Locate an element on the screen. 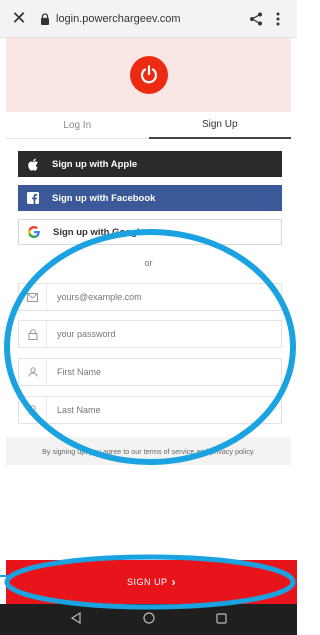  recents-icon is located at coordinates (221, 620).